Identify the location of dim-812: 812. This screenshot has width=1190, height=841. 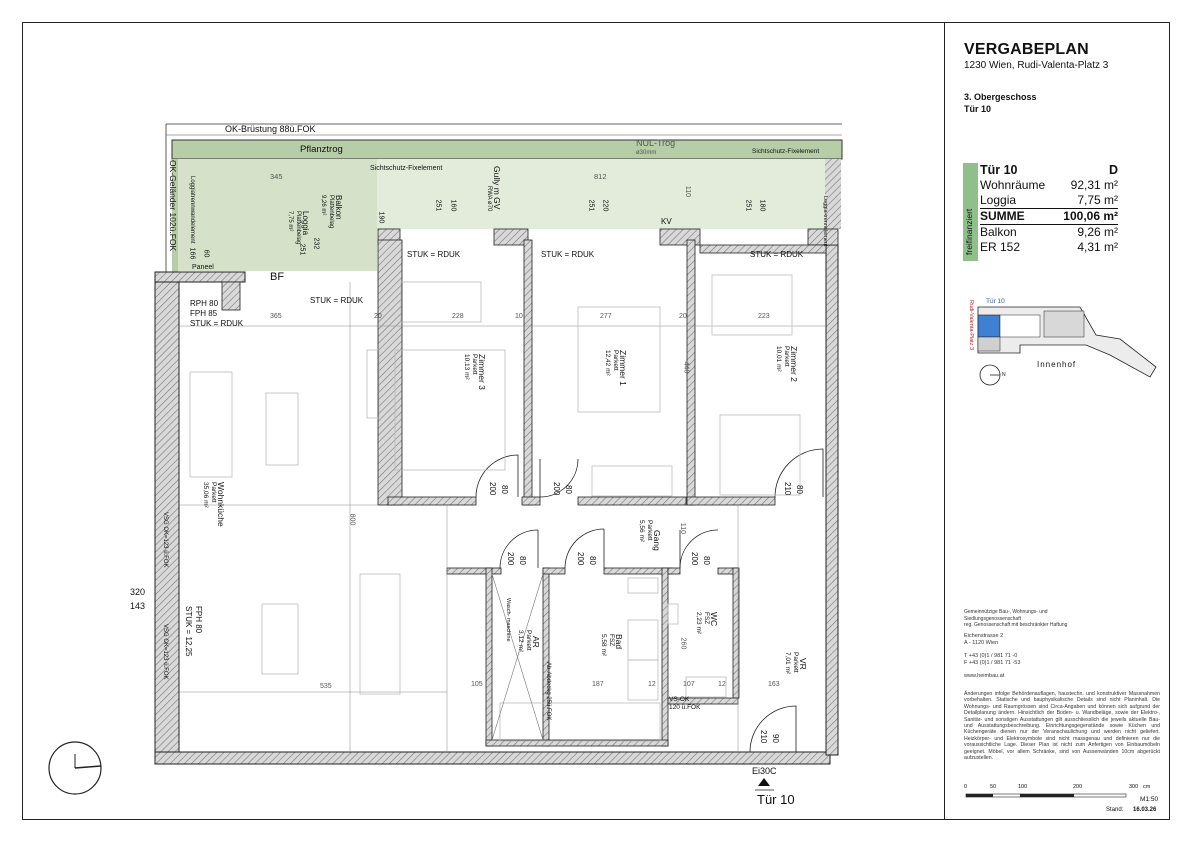
(600, 176).